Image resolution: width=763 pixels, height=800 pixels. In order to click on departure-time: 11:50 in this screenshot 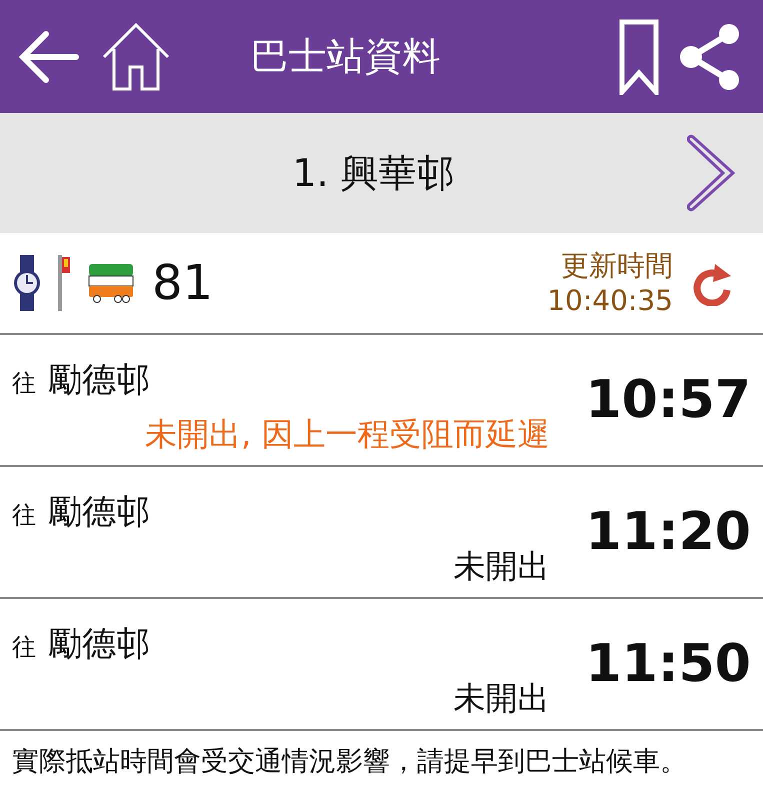, I will do `click(668, 664)`.